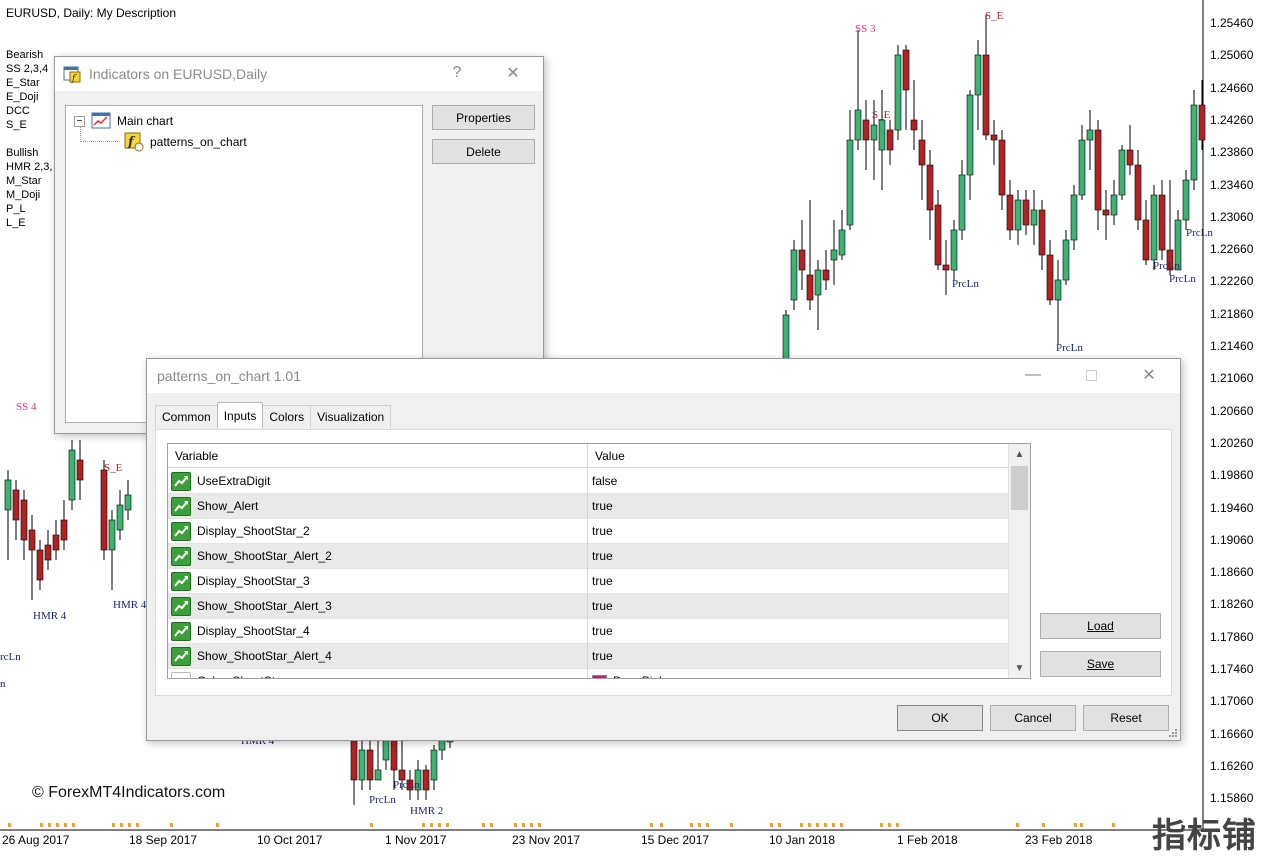 The image size is (1275, 857). What do you see at coordinates (24, 181) in the screenshot?
I see `legend-item: M_Star` at bounding box center [24, 181].